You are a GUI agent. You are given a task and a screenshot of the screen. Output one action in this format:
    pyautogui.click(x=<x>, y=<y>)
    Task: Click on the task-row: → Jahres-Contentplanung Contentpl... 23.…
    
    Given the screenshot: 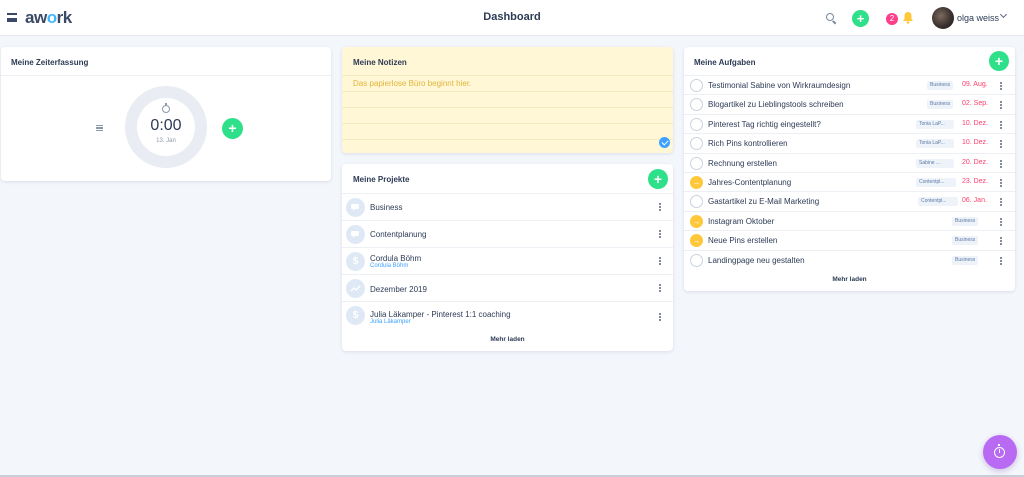 What is the action you would take?
    pyautogui.click(x=849, y=181)
    